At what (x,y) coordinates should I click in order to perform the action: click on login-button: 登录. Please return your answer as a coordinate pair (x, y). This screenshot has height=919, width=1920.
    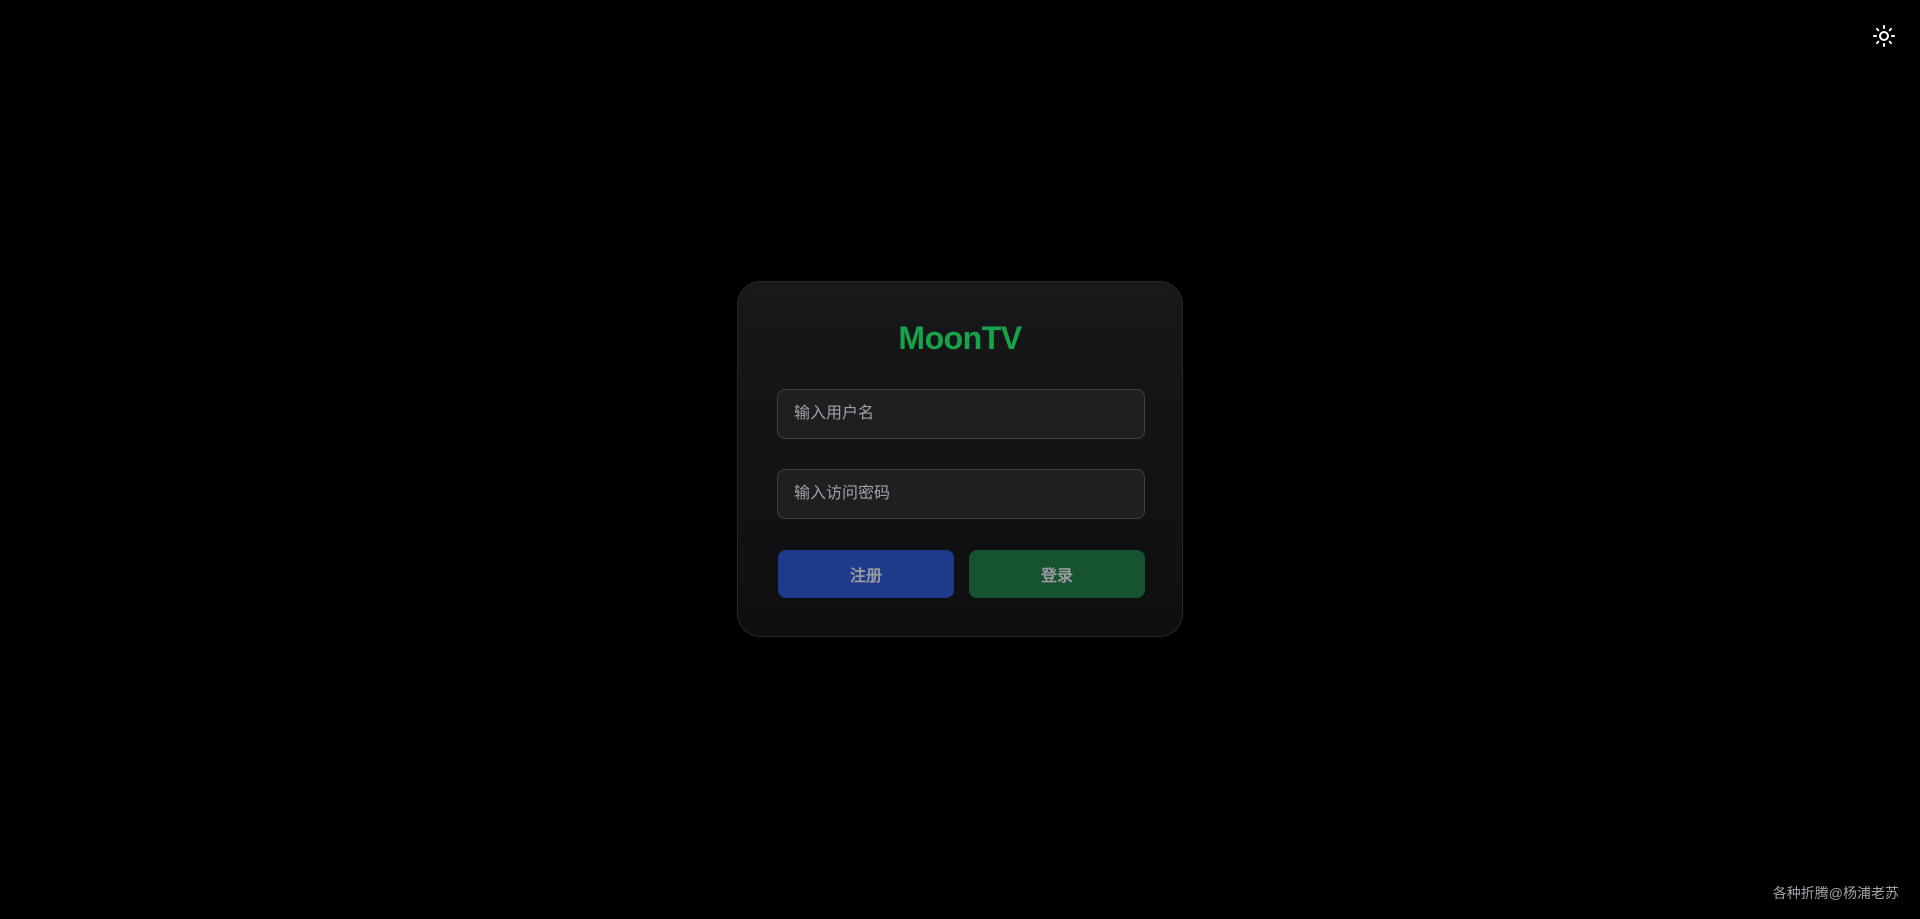
    Looking at the image, I should click on (1057, 574).